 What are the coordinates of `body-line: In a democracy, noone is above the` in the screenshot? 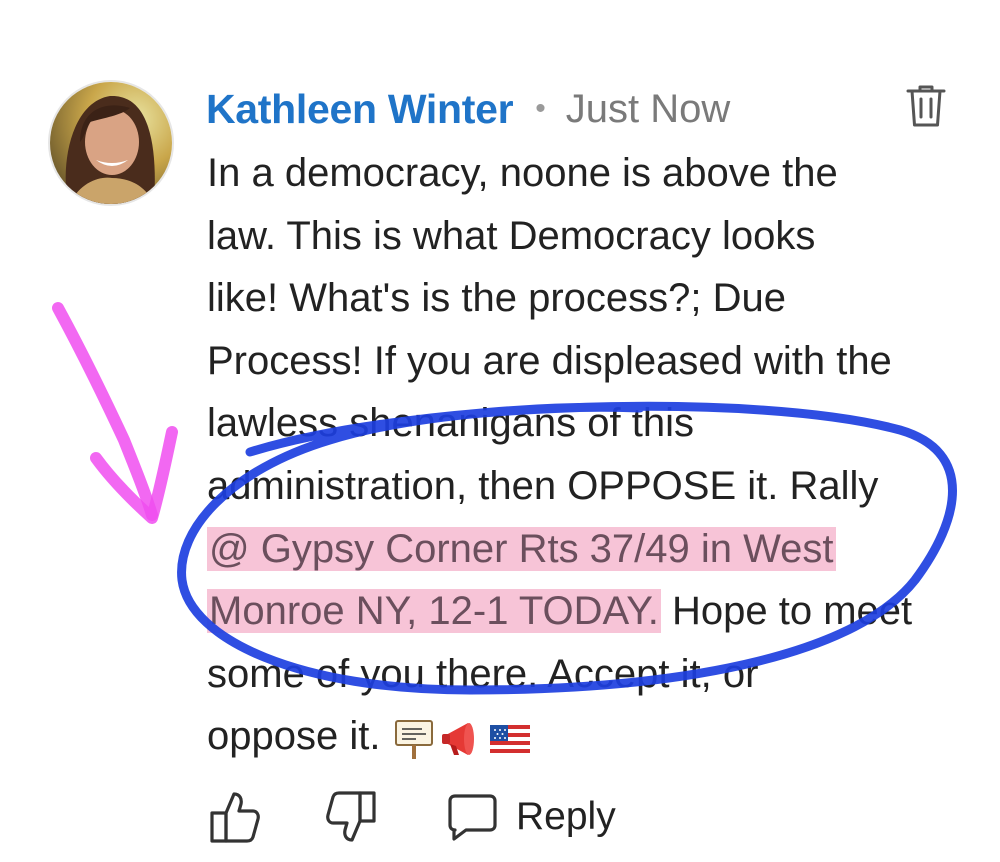 It's located at (522, 173).